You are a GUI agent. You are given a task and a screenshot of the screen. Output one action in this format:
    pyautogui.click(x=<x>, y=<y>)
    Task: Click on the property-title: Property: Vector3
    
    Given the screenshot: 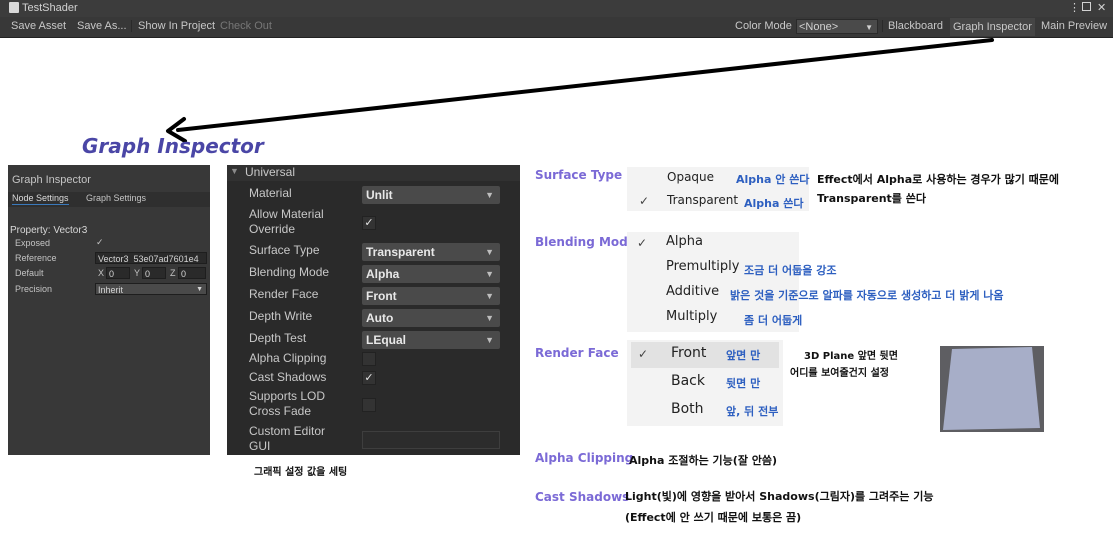 What is the action you would take?
    pyautogui.click(x=49, y=230)
    